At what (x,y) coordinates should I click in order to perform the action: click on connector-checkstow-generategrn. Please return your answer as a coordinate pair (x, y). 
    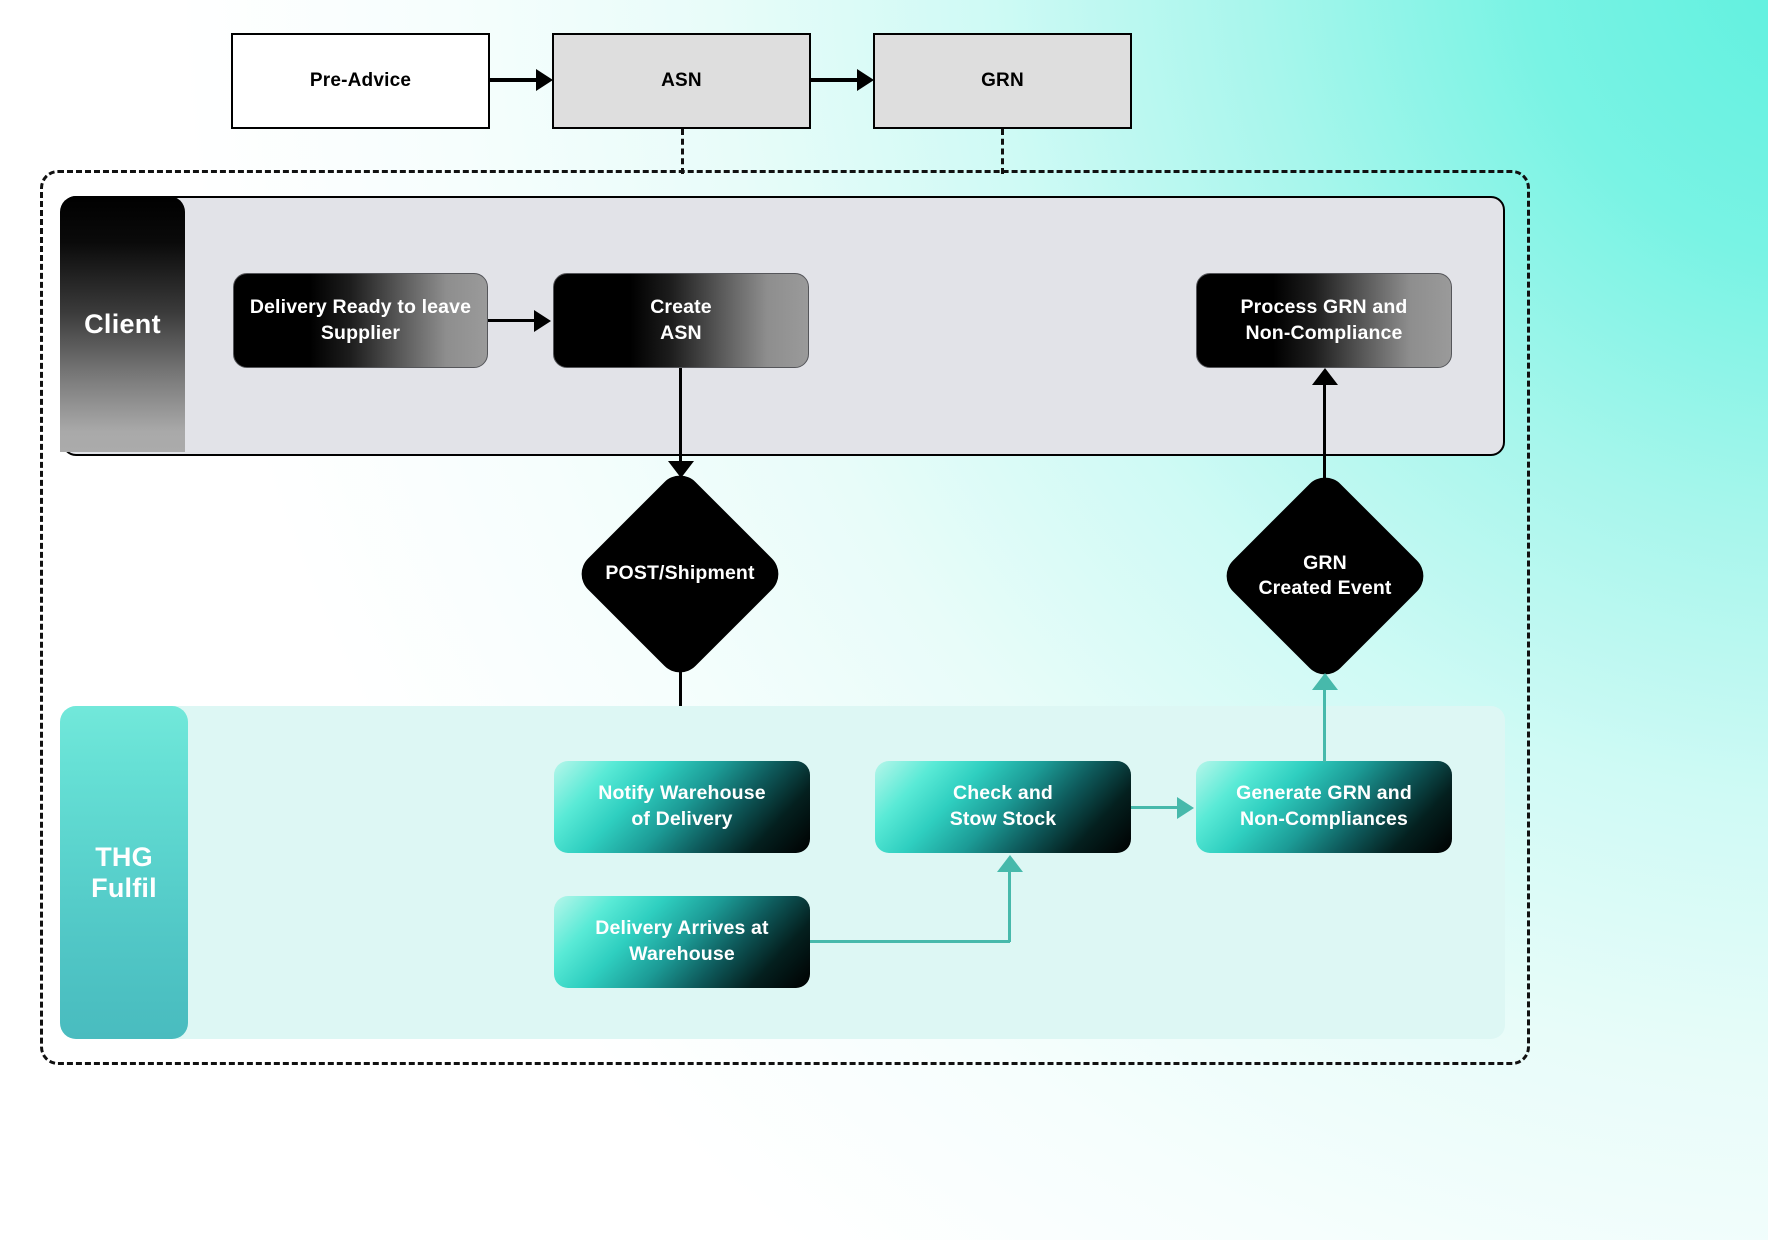
    Looking at the image, I should click on (1155, 807).